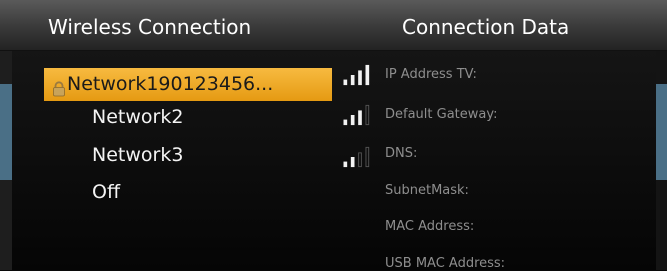 This screenshot has width=667, height=271. What do you see at coordinates (401, 153) in the screenshot?
I see `dns-label: DNS:` at bounding box center [401, 153].